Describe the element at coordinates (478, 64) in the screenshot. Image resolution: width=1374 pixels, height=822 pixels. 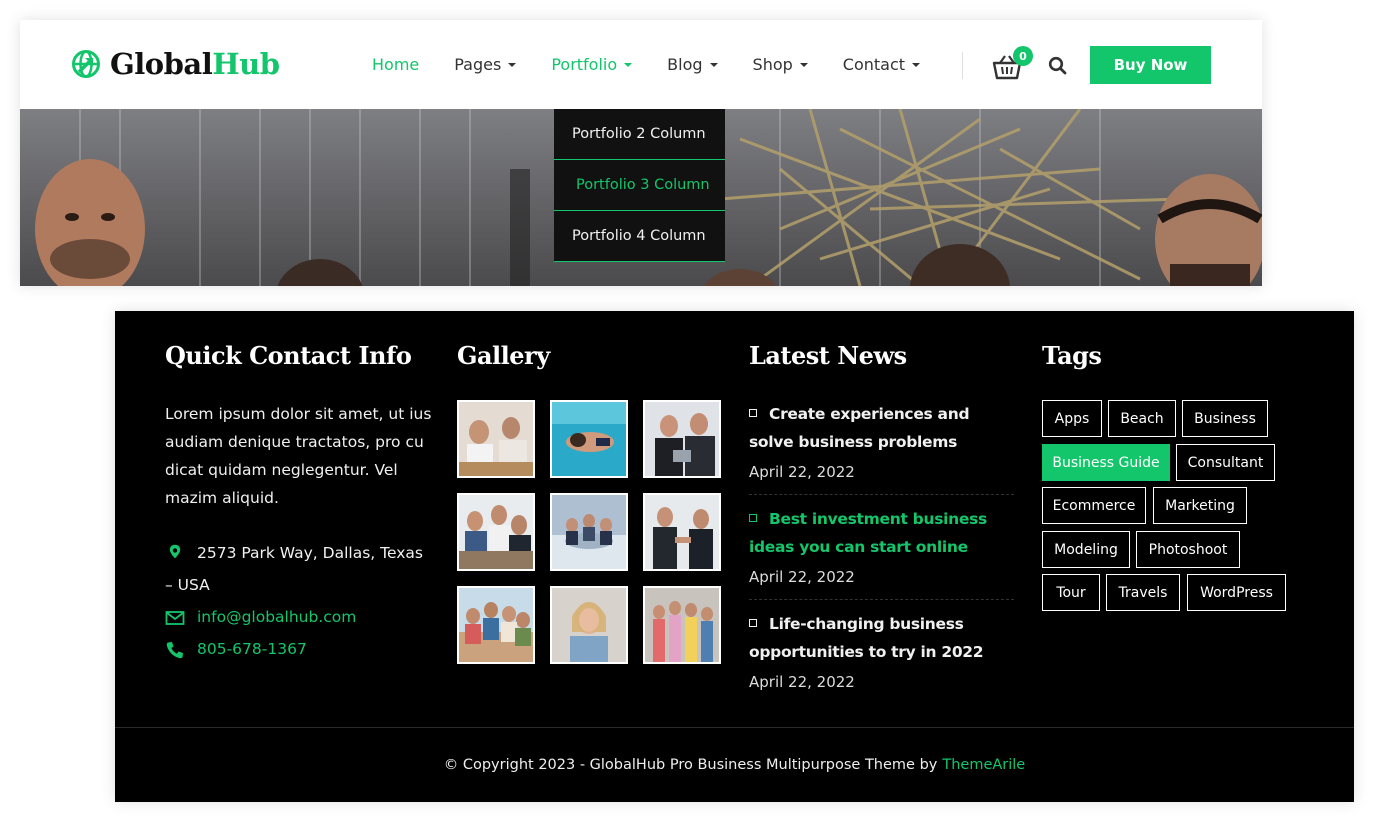
I see `nav-item-label: Pages` at that location.